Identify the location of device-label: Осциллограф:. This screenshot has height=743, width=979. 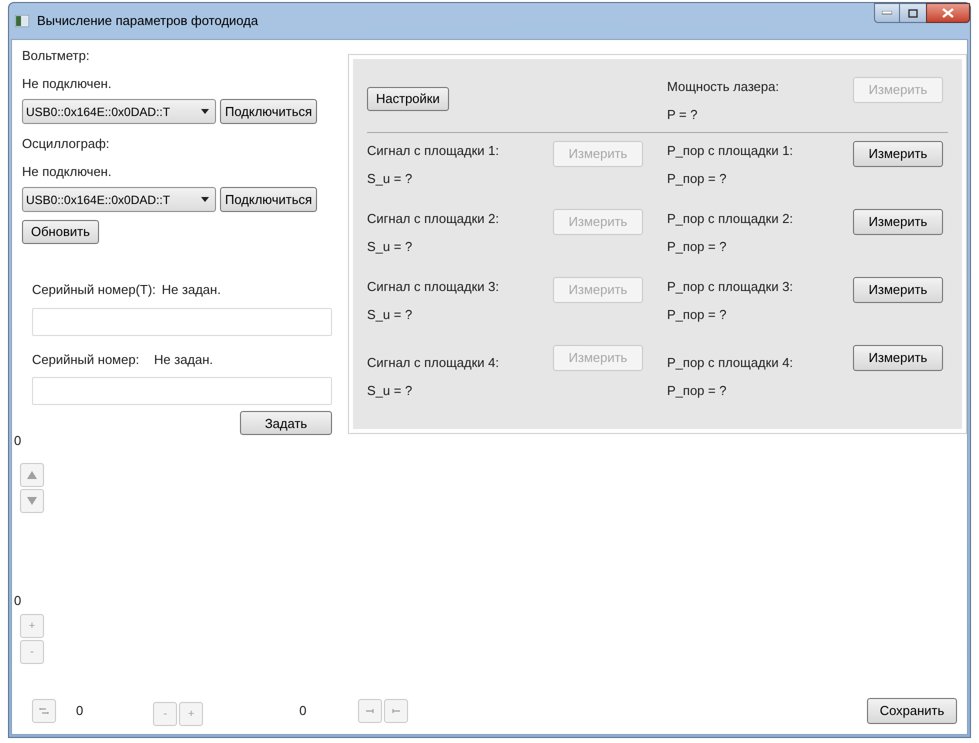
(66, 144).